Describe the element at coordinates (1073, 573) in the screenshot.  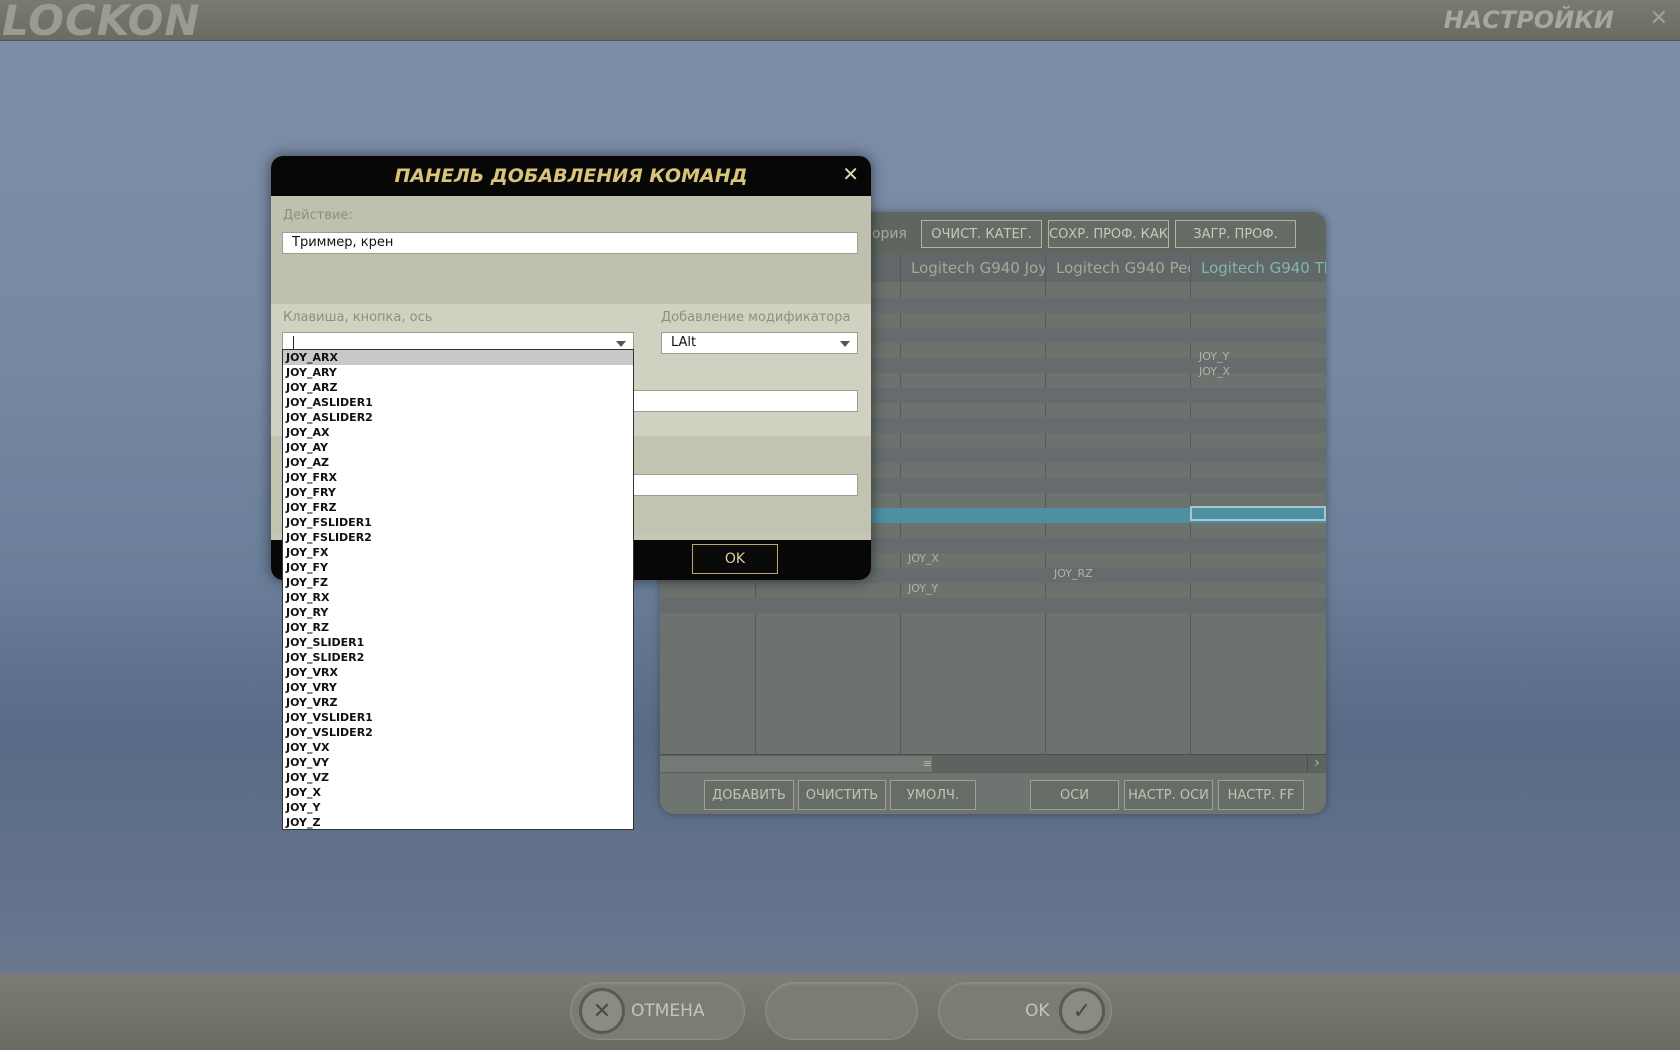
I see `binding-cell: JOY_RZ` at that location.